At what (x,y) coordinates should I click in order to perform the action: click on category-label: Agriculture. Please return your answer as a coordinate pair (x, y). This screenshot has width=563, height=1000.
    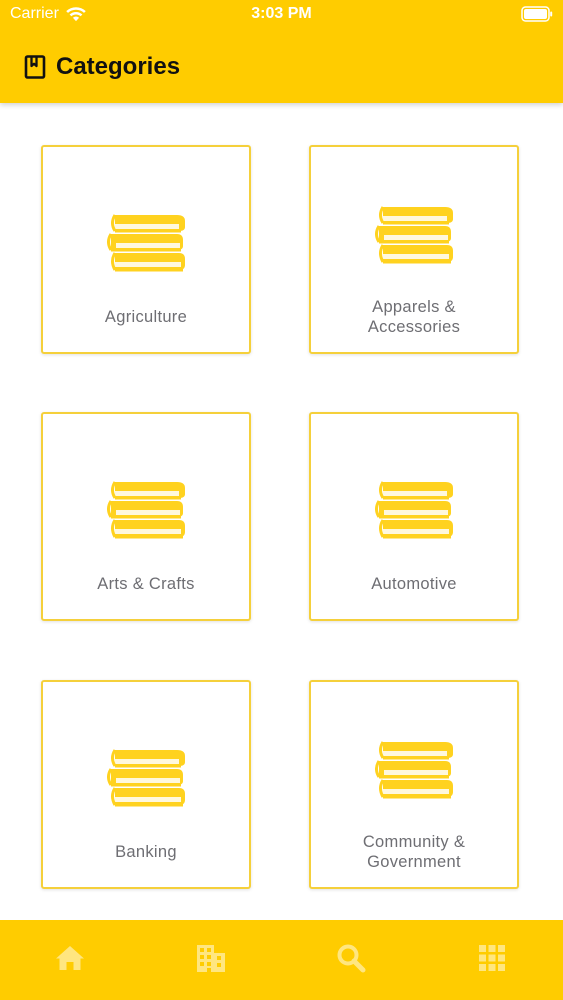
    Looking at the image, I should click on (146, 317).